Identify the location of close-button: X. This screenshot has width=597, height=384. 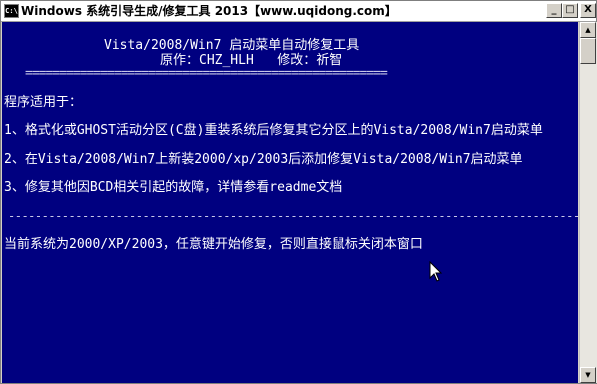
(588, 10).